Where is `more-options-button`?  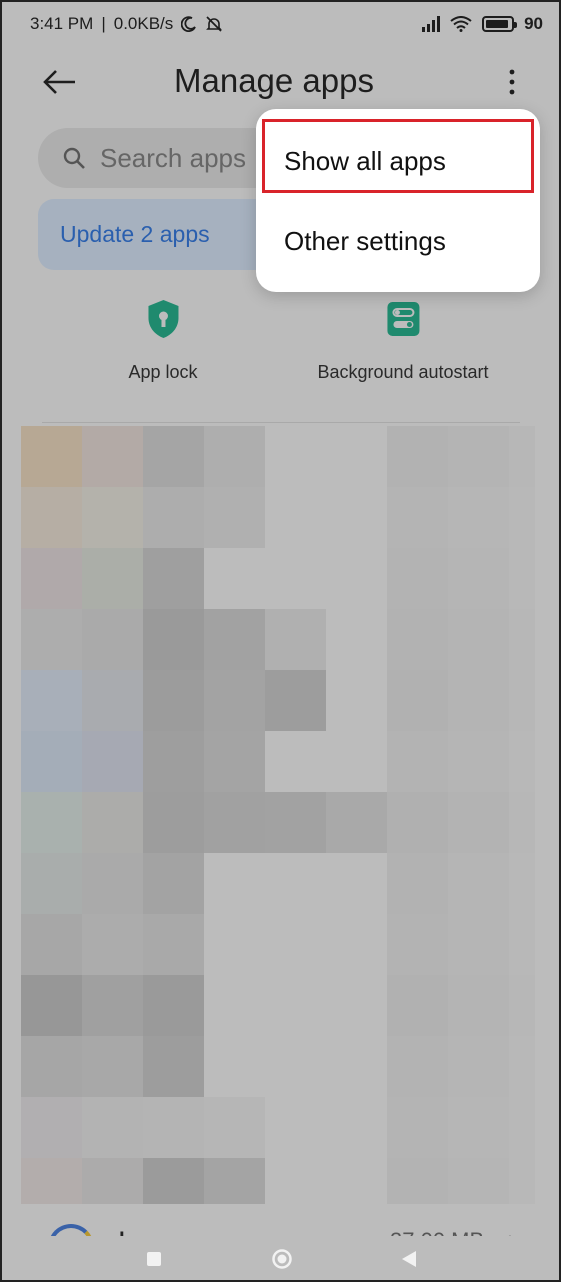 more-options-button is located at coordinates (512, 82).